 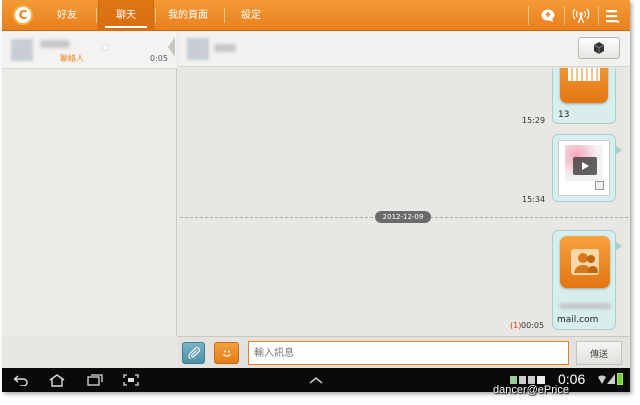 What do you see at coordinates (171, 47) in the screenshot?
I see `selected-indicator` at bounding box center [171, 47].